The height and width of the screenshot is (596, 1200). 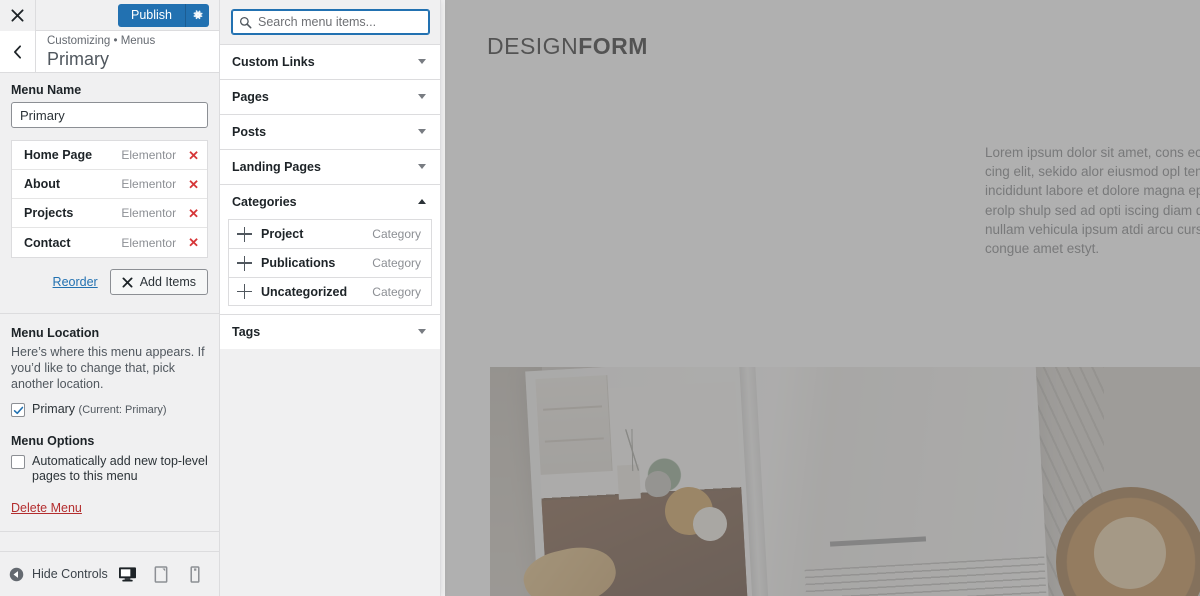 I want to click on tablet-preview-button, so click(x=161, y=574).